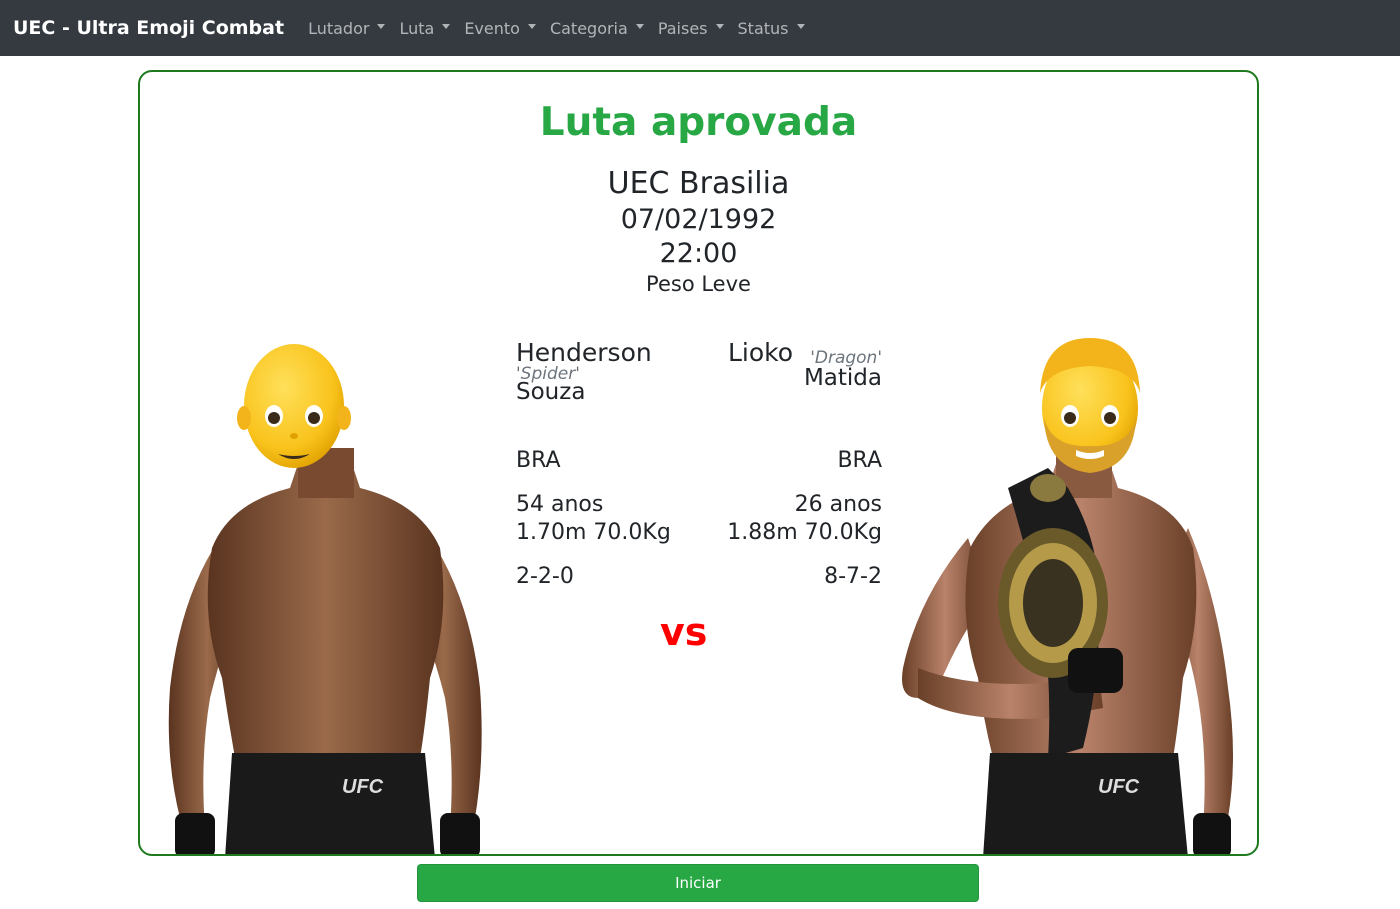 The image size is (1400, 909). I want to click on menu-evento-label: Evento, so click(492, 28).